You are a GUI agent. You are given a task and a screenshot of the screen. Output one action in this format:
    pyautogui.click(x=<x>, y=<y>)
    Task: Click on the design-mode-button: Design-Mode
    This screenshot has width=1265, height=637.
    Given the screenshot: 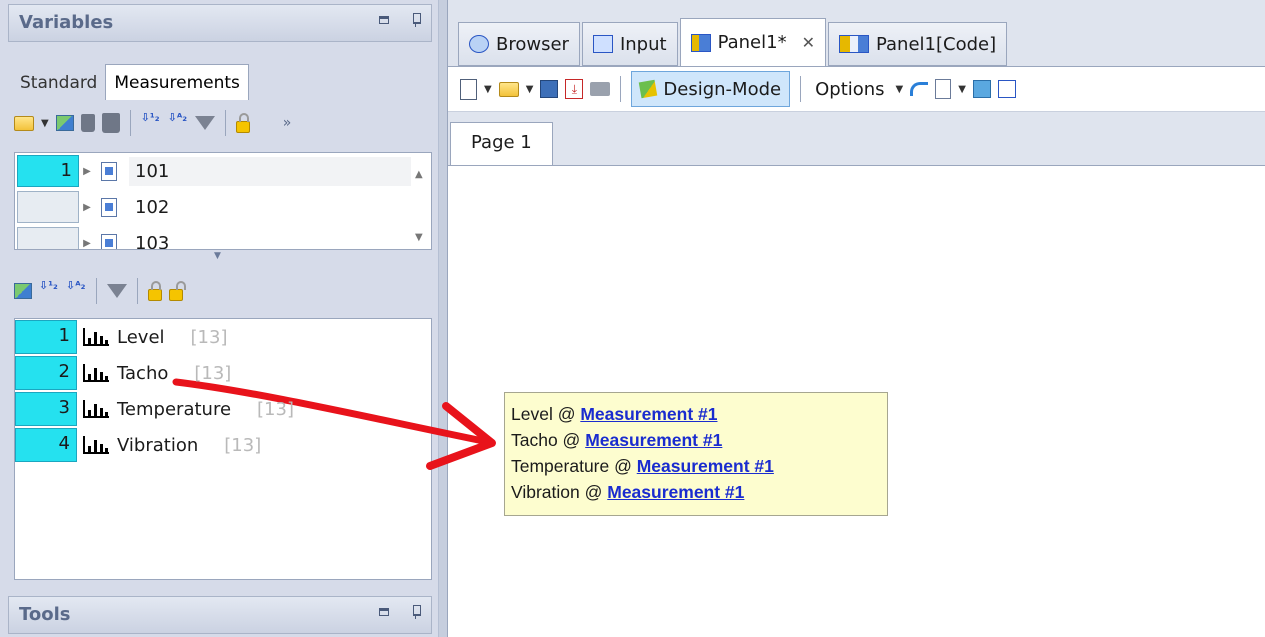 What is the action you would take?
    pyautogui.click(x=711, y=89)
    